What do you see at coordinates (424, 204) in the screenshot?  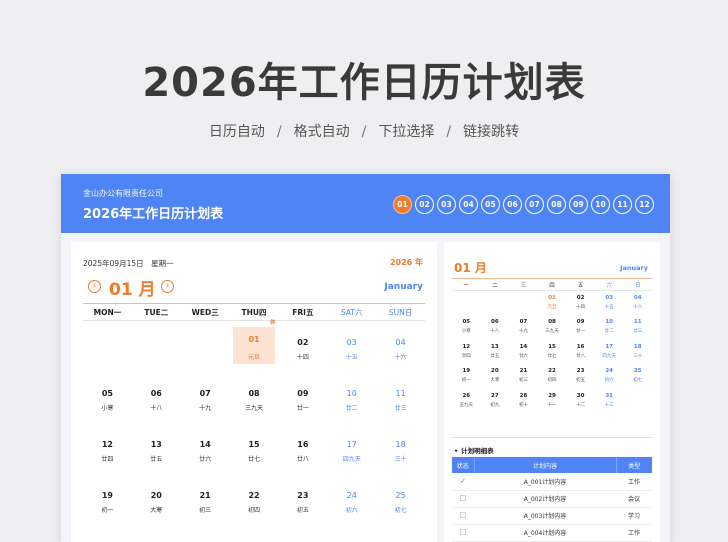 I see `month-button-02: 02` at bounding box center [424, 204].